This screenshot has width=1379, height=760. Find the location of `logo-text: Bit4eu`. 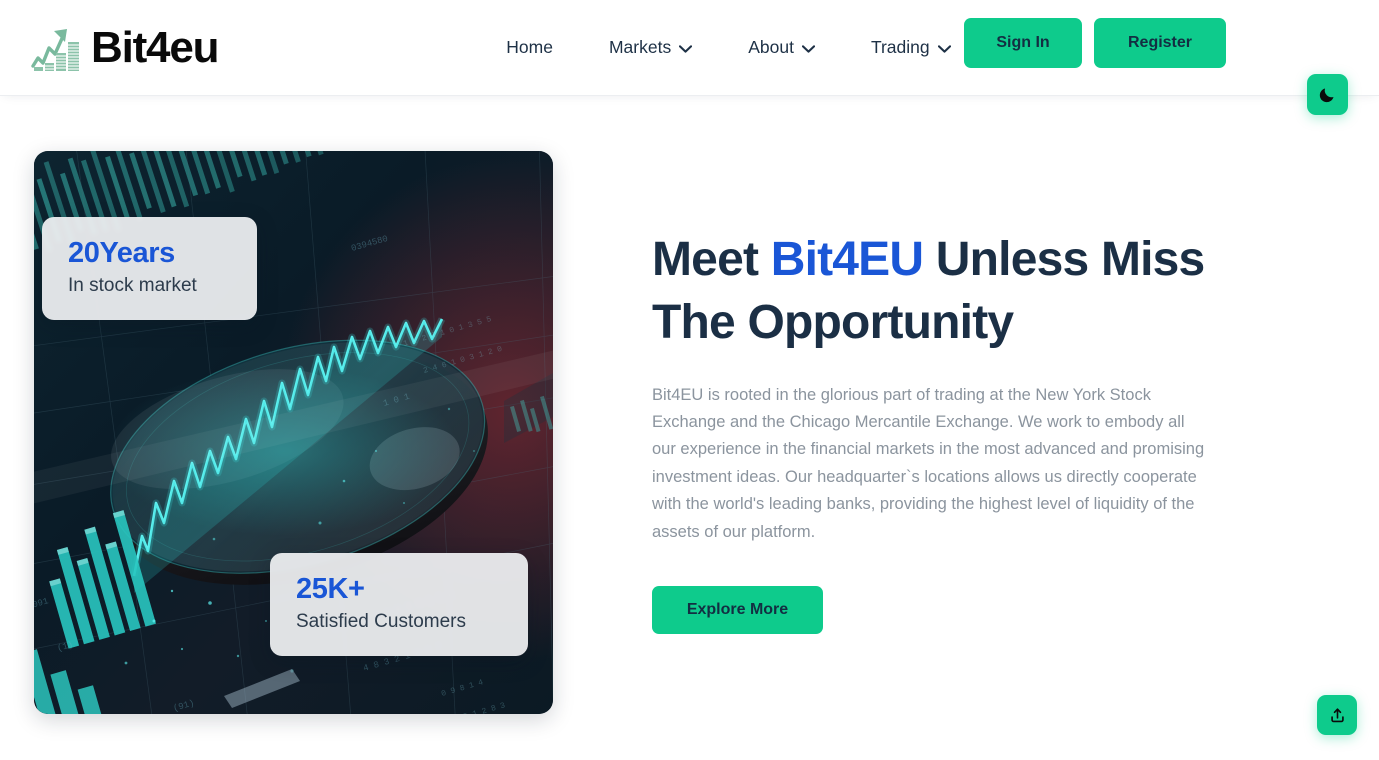

logo-text: Bit4eu is located at coordinates (155, 47).